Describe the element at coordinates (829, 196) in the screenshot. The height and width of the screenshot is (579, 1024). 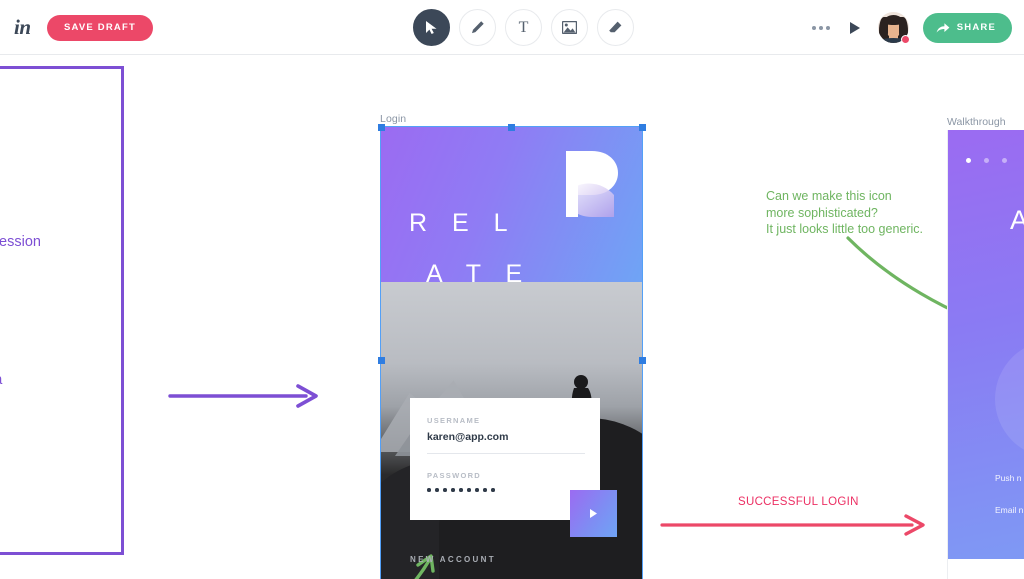
I see `green-note-line-1: Can we make this icon` at that location.